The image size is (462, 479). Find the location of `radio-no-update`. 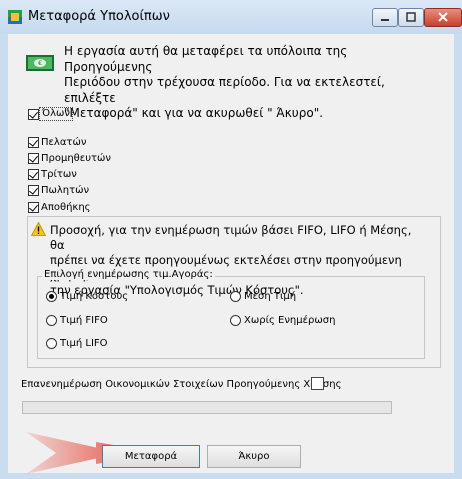

radio-no-update is located at coordinates (235, 320).